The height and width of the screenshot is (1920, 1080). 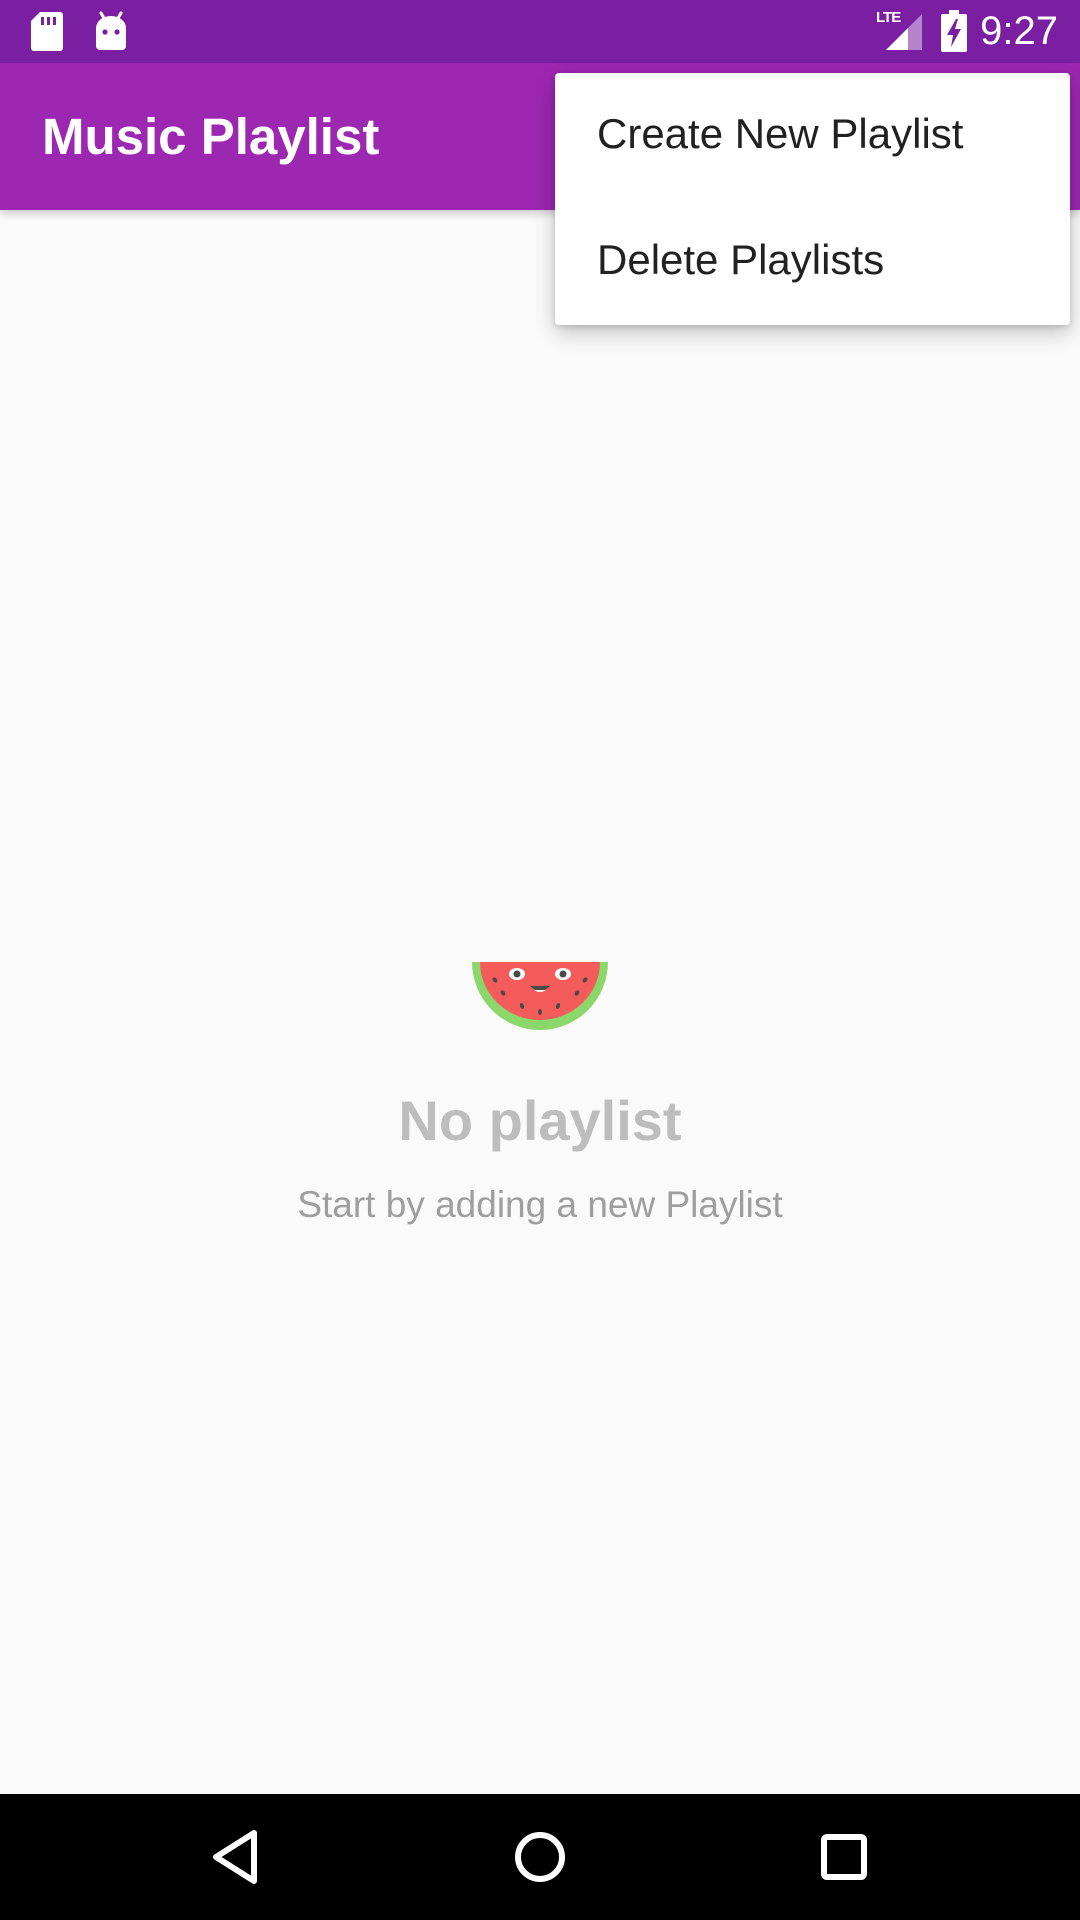 I want to click on back-icon, so click(x=236, y=1857).